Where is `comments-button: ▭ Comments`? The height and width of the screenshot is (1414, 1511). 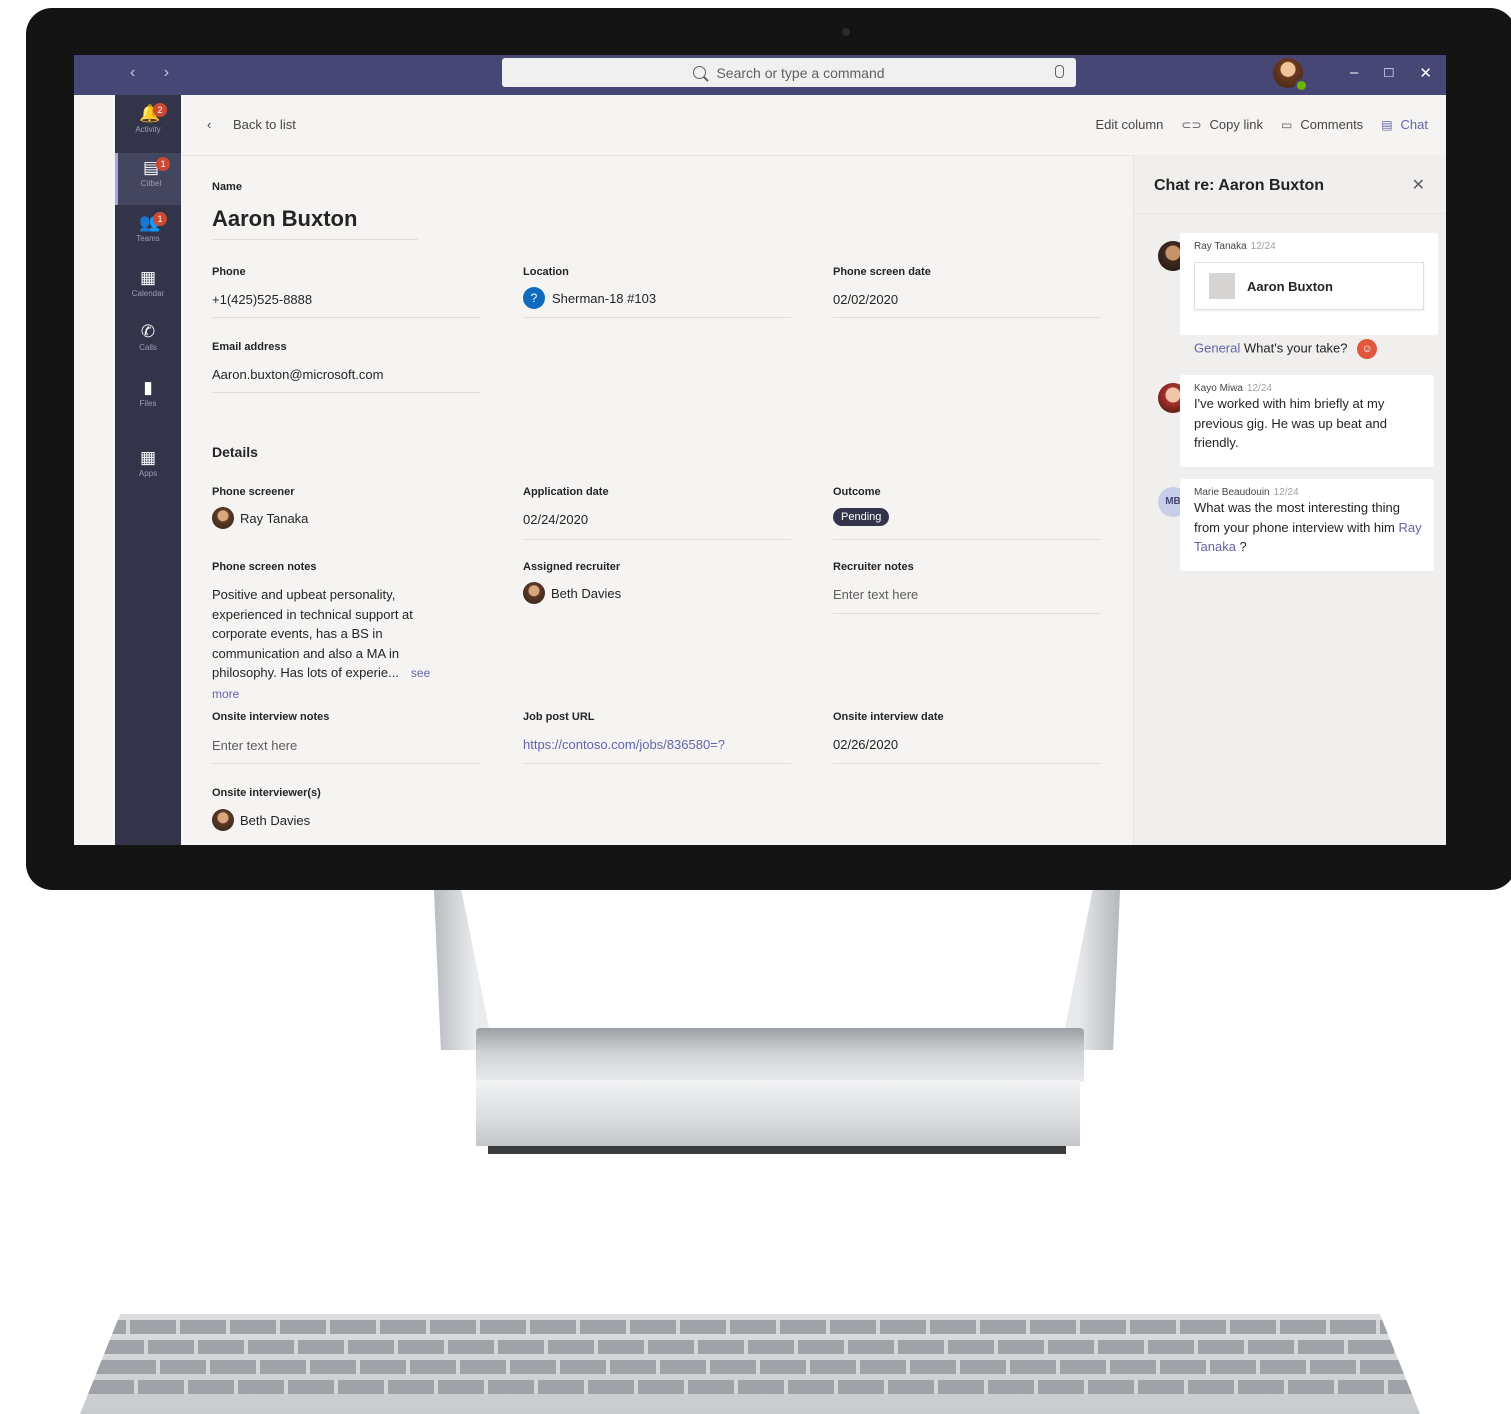
comments-button: ▭ Comments is located at coordinates (1322, 124).